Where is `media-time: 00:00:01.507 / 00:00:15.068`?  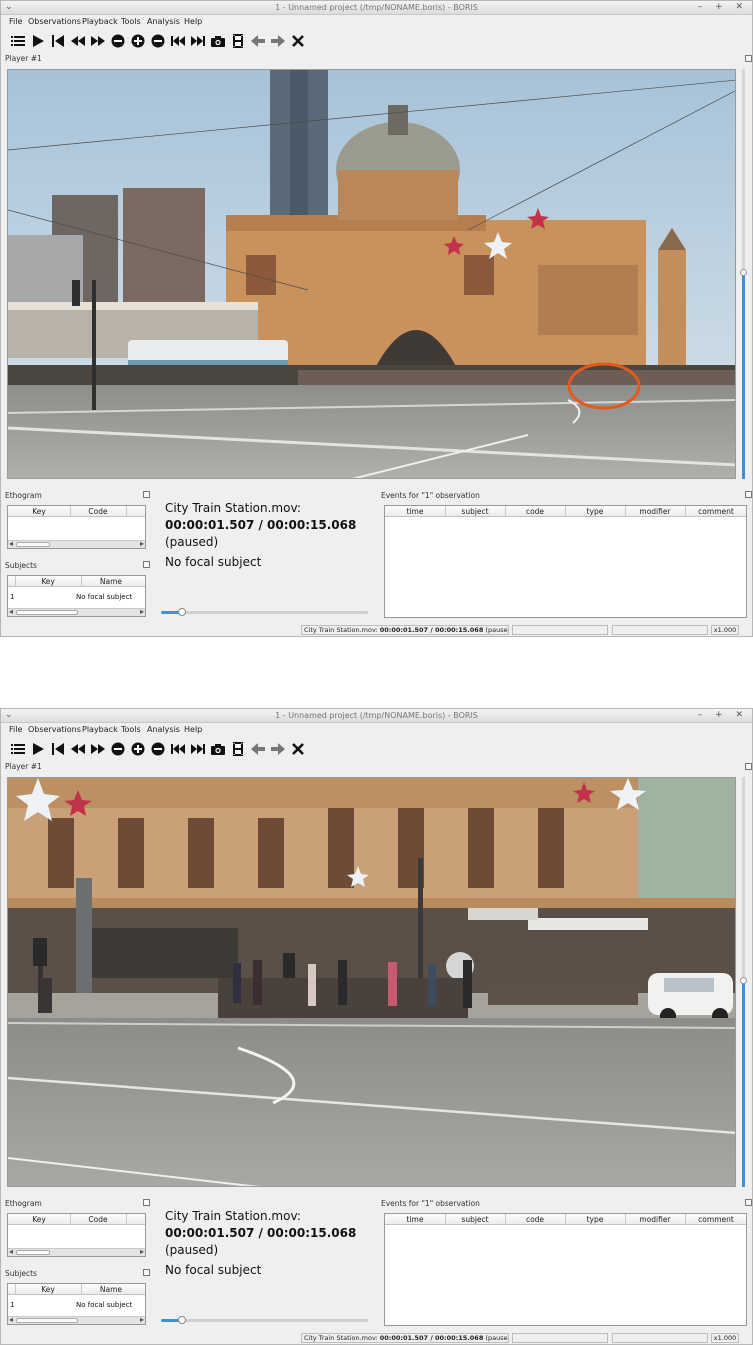
media-time: 00:00:01.507 / 00:00:15.068 is located at coordinates (261, 525).